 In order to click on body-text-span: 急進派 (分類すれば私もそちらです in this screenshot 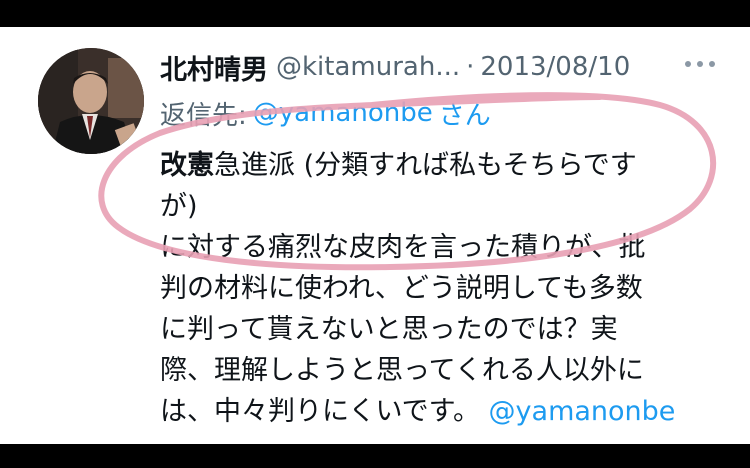, I will do `click(425, 165)`.